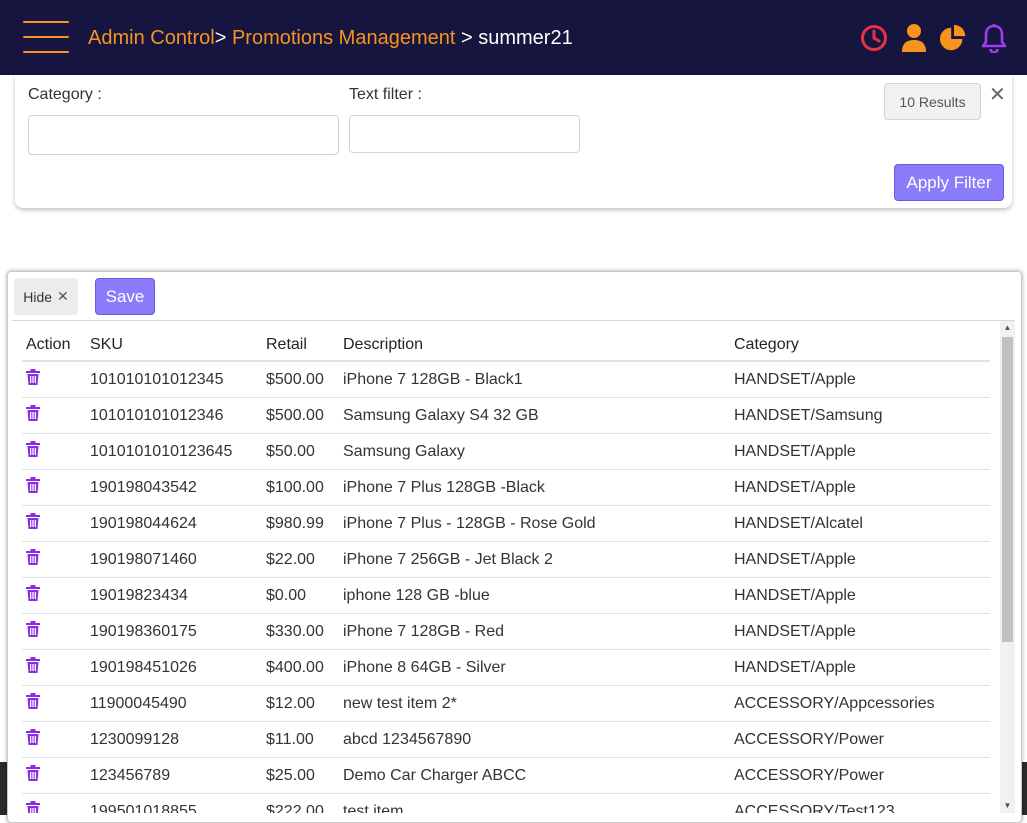  I want to click on close-filter-icon: ✕, so click(997, 95).